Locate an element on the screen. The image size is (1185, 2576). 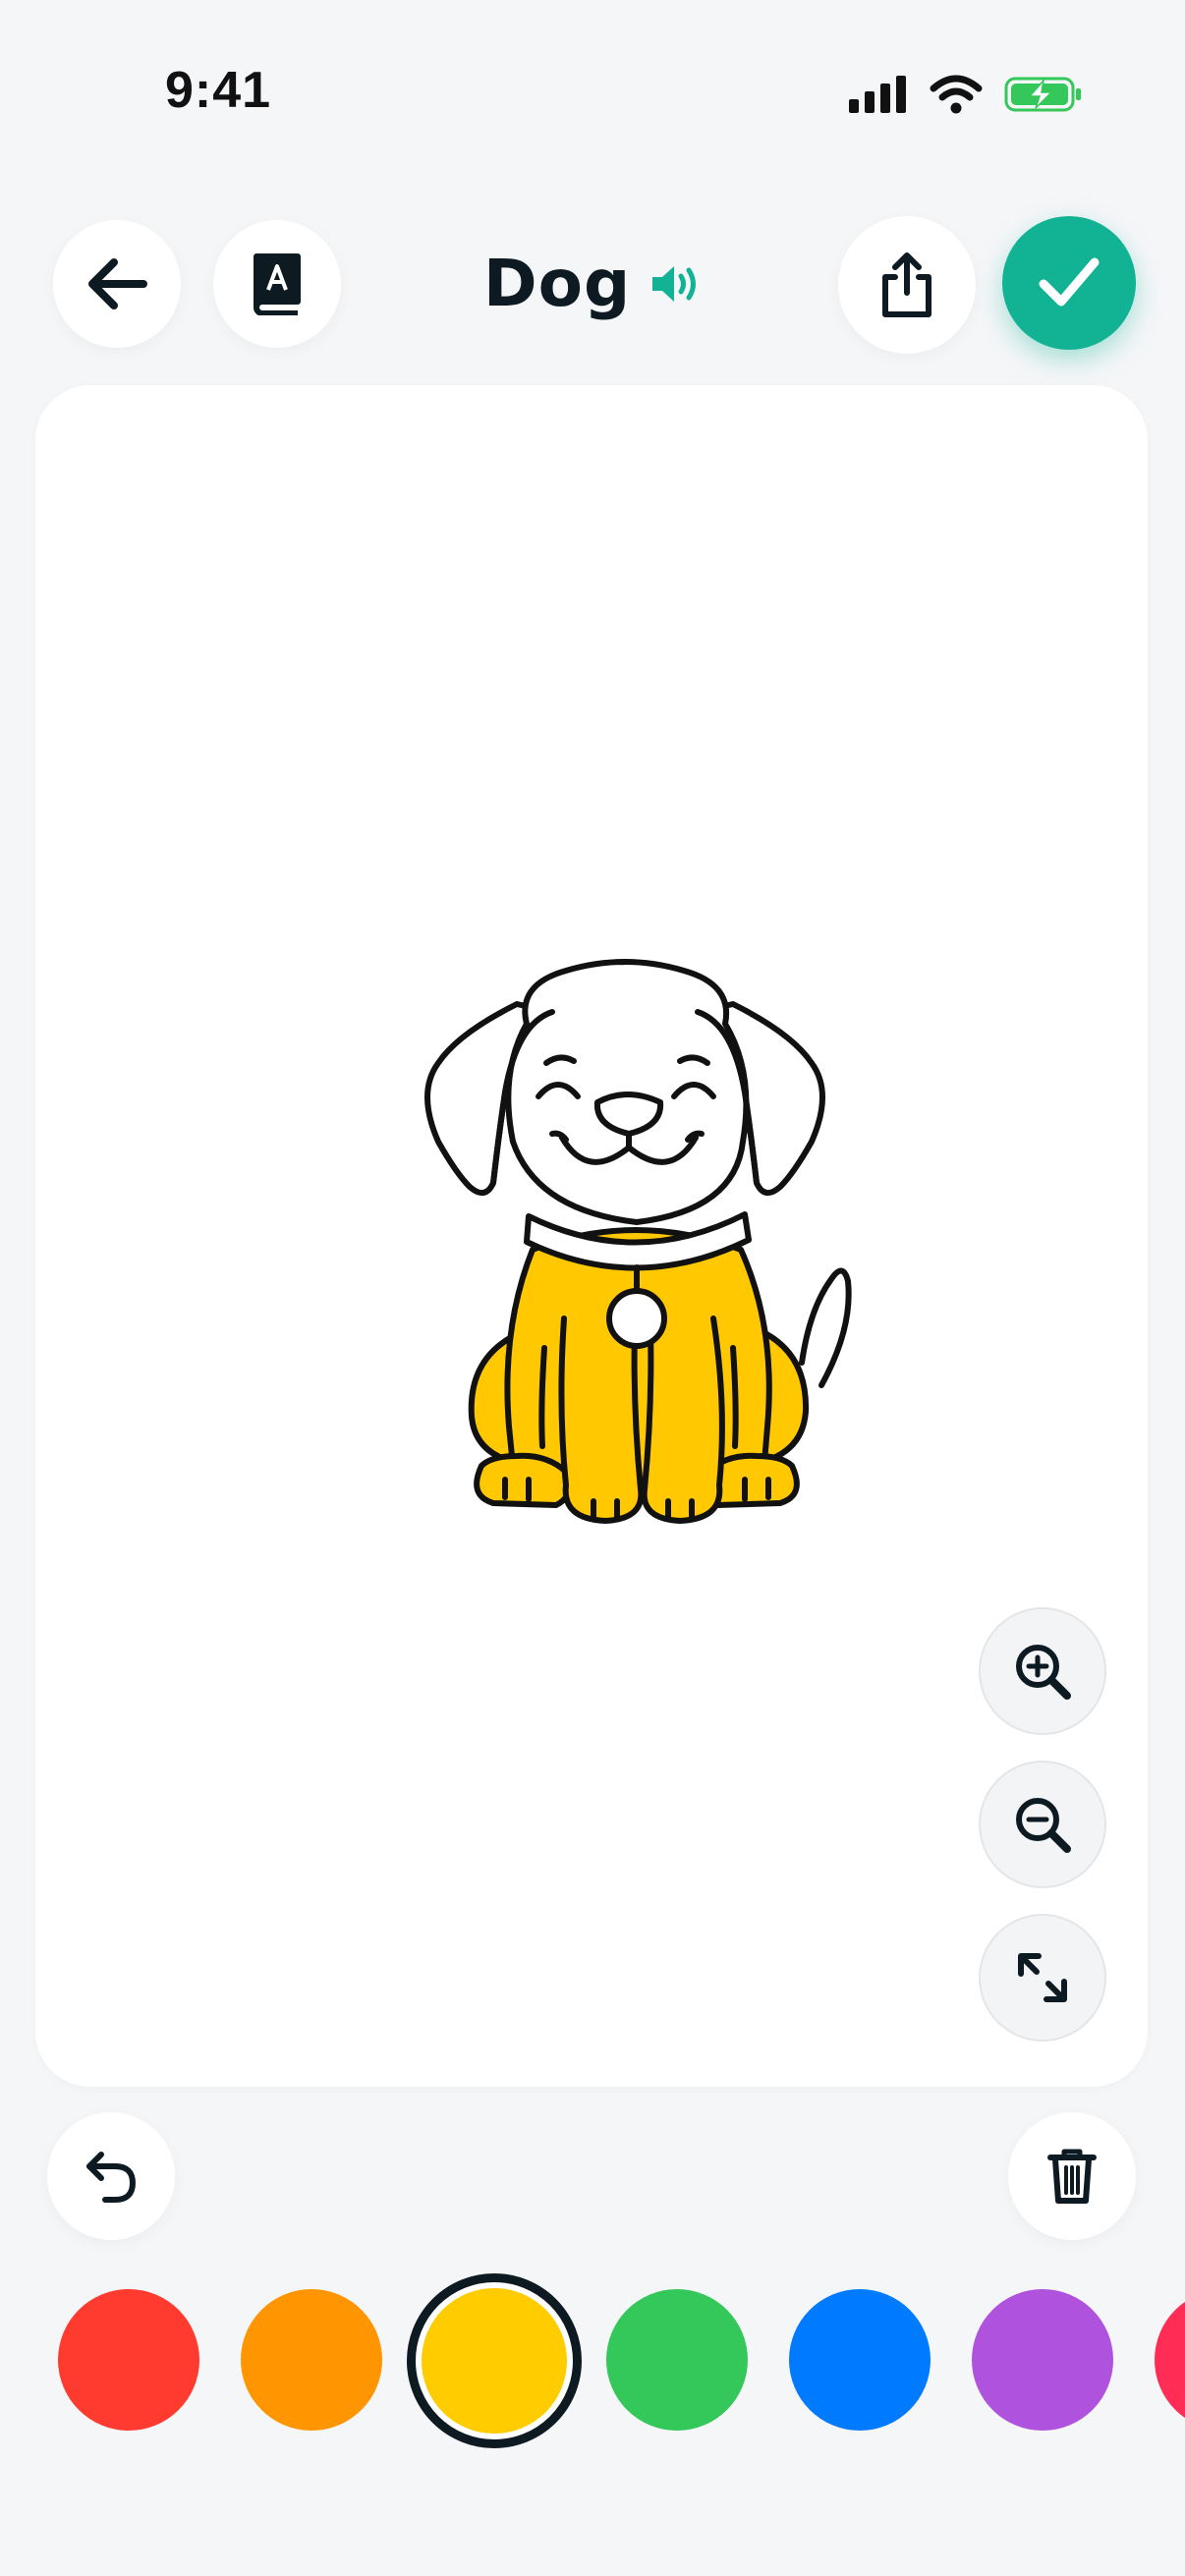
fit-to-screen-button is located at coordinates (1042, 1978).